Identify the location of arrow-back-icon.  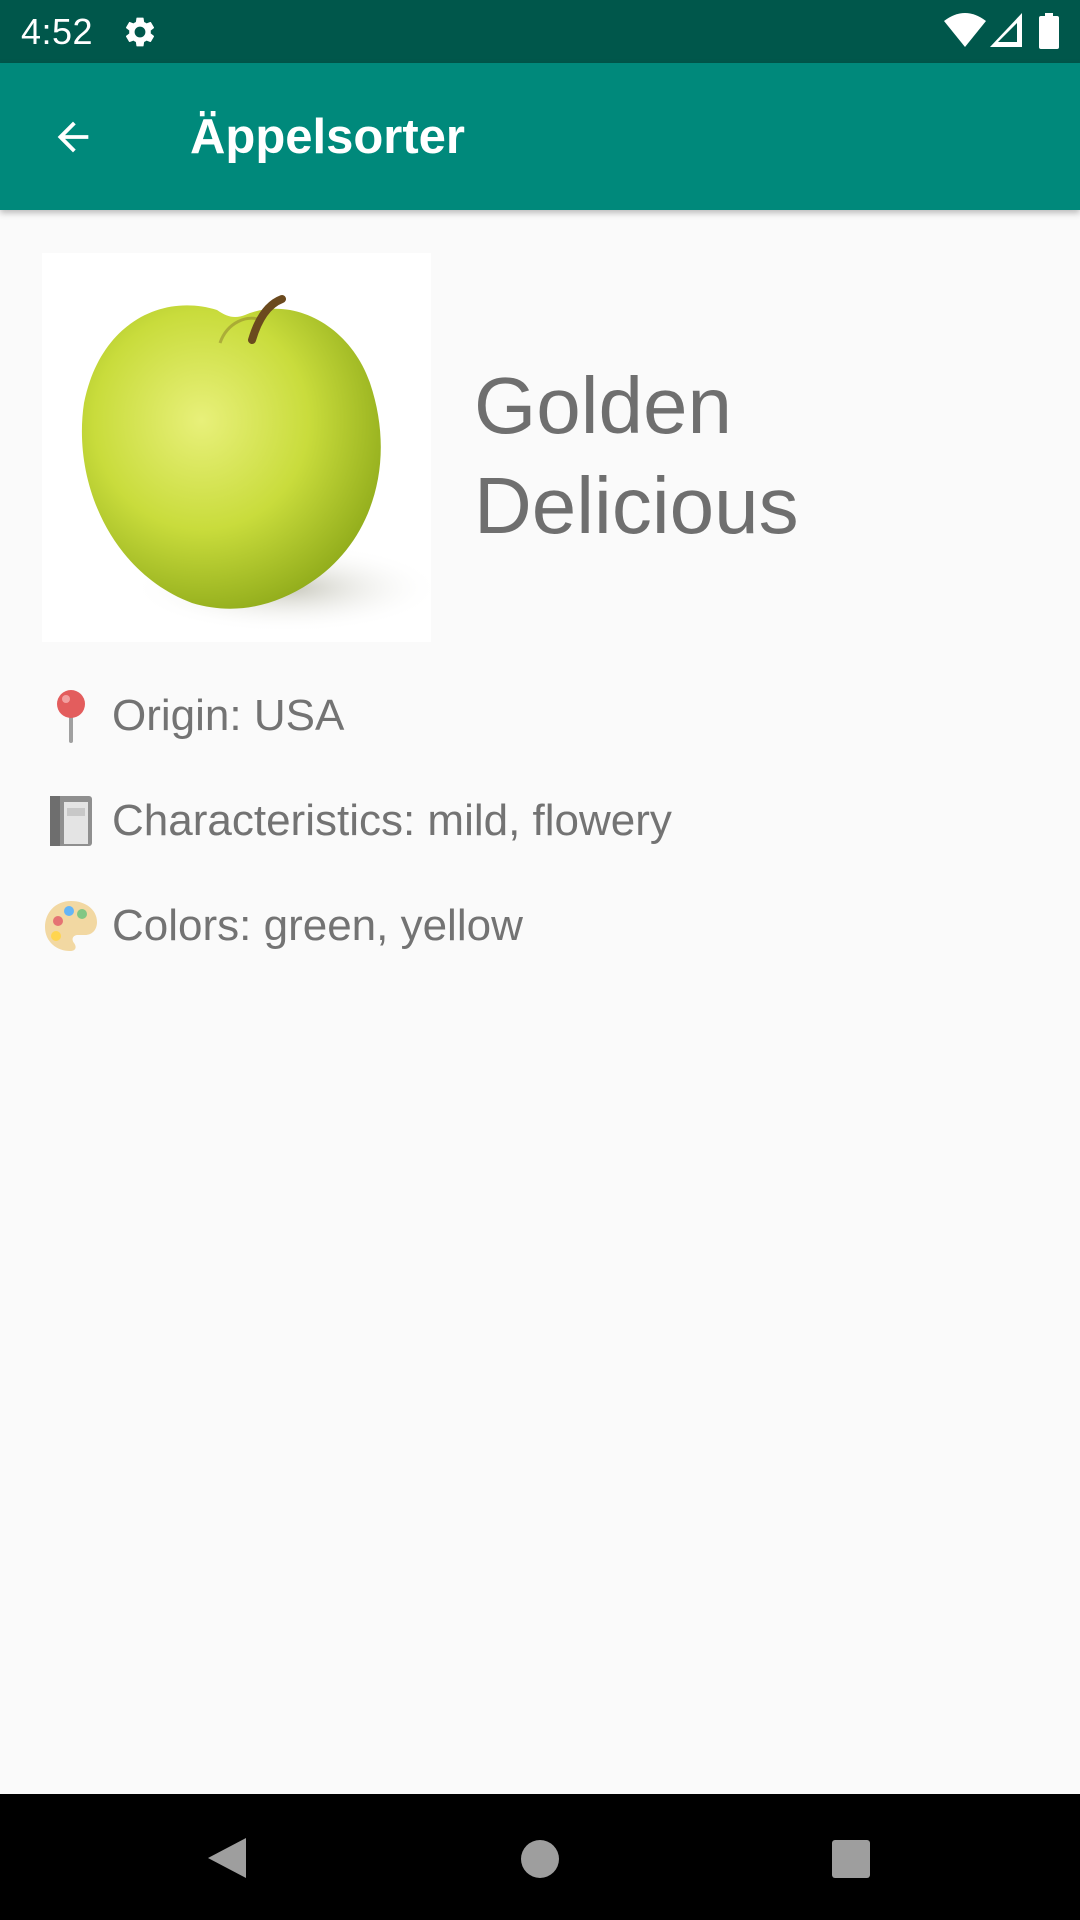
(73, 137).